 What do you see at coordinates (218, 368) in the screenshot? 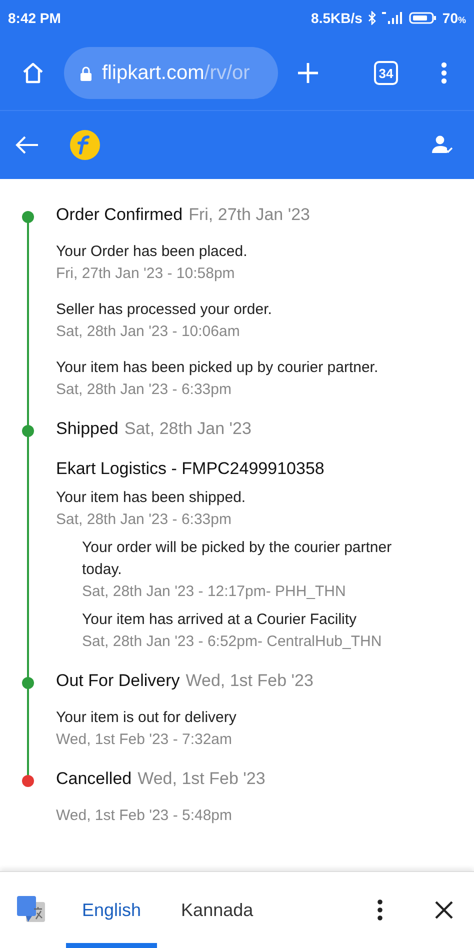
I see `event-text: Your item has been picked up by courier partner.` at bounding box center [218, 368].